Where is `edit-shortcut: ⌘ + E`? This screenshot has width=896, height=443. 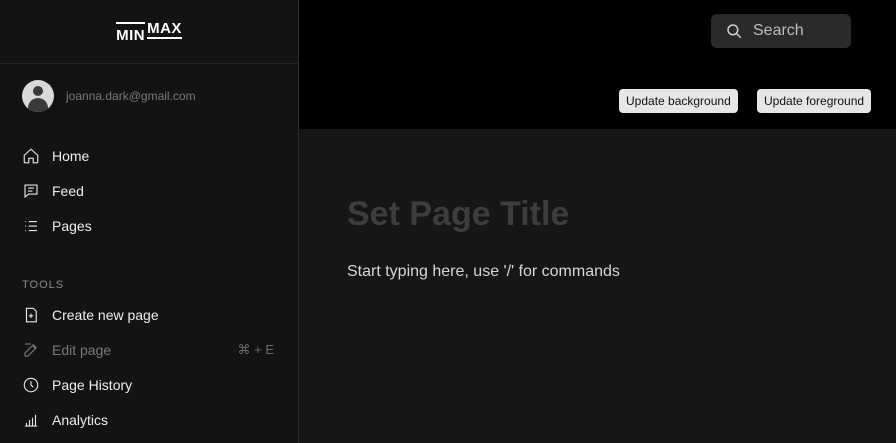
edit-shortcut: ⌘ + E is located at coordinates (256, 349).